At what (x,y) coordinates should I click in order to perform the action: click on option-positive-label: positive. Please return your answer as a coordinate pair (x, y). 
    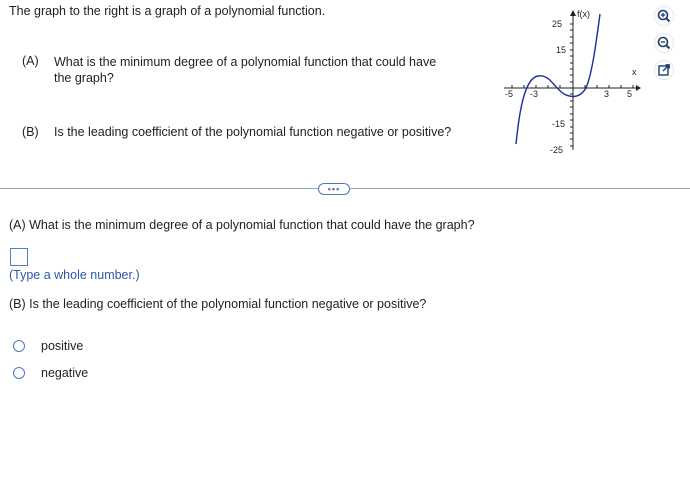
    Looking at the image, I should click on (62, 346).